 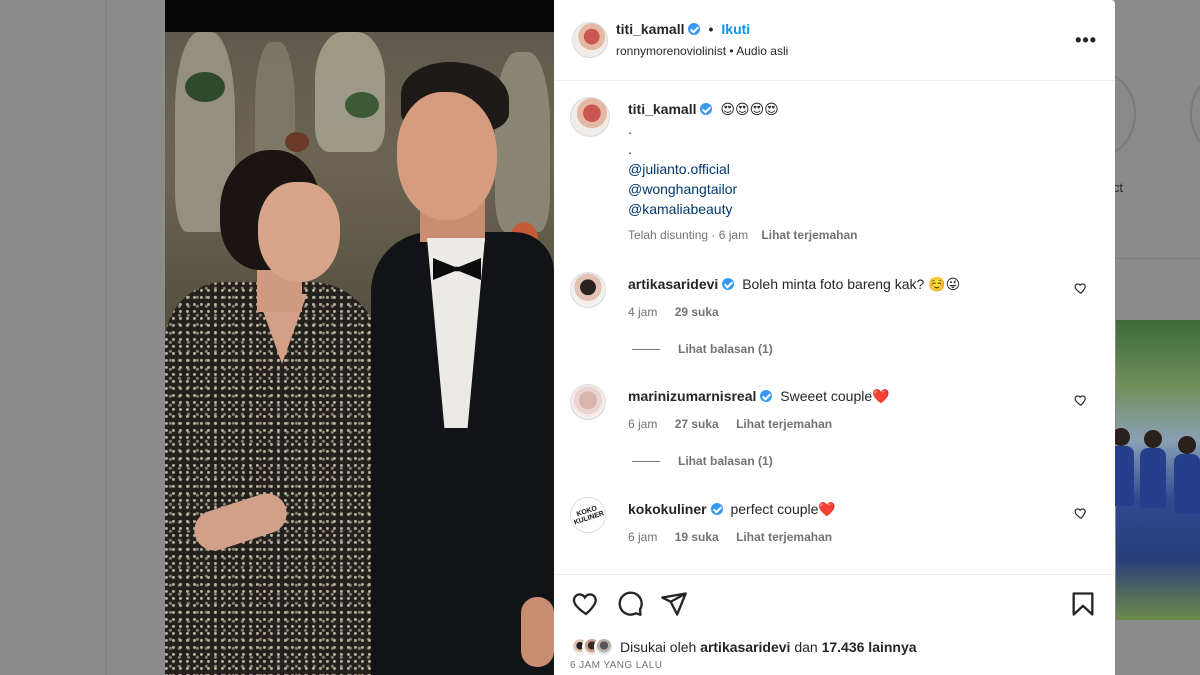 I want to click on comment-text: perfect couple❤️, so click(x=783, y=509).